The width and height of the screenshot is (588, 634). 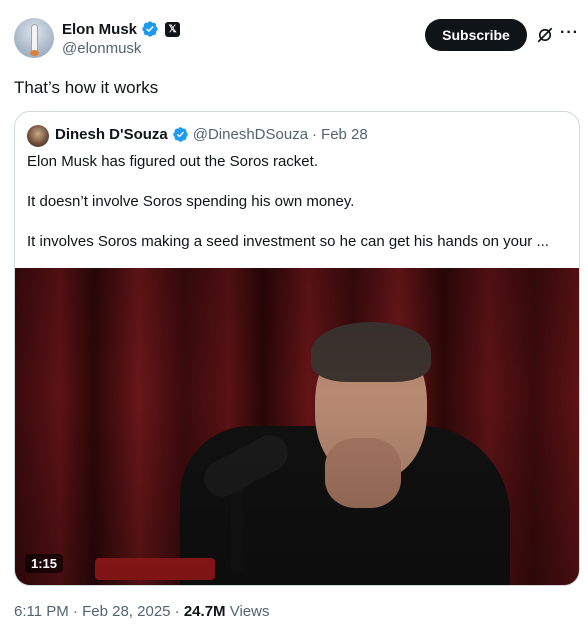 I want to click on author-name-row: Elon Musk 𝕏, so click(x=121, y=29).